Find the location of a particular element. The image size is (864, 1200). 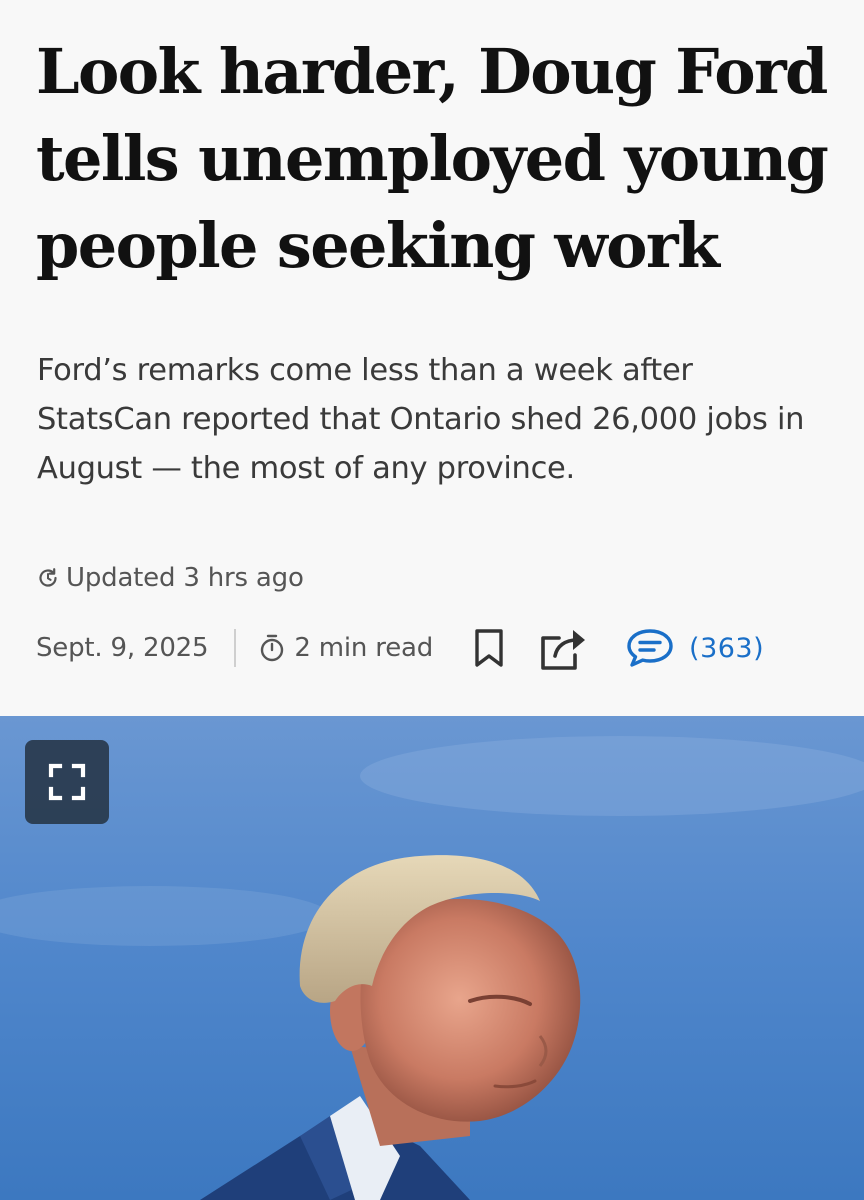

article-meta-row: Sept. 9, 2025 2 min read (363) is located at coordinates (400, 648).